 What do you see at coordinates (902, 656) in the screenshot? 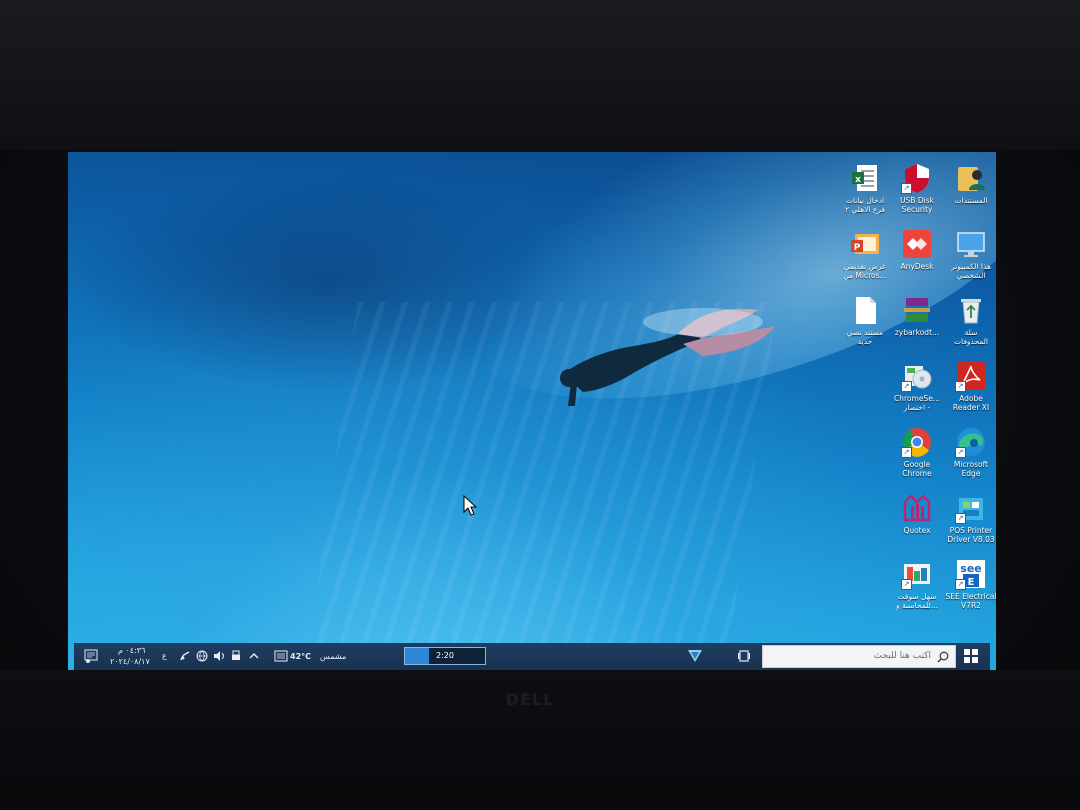
I see `search-placeholder: اكتب هنا للبحث` at bounding box center [902, 656].